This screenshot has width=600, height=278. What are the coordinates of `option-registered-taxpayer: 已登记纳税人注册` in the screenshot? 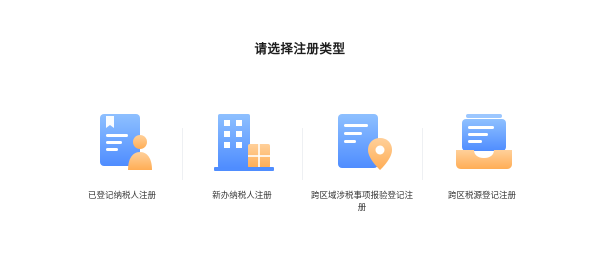 It's located at (122, 170).